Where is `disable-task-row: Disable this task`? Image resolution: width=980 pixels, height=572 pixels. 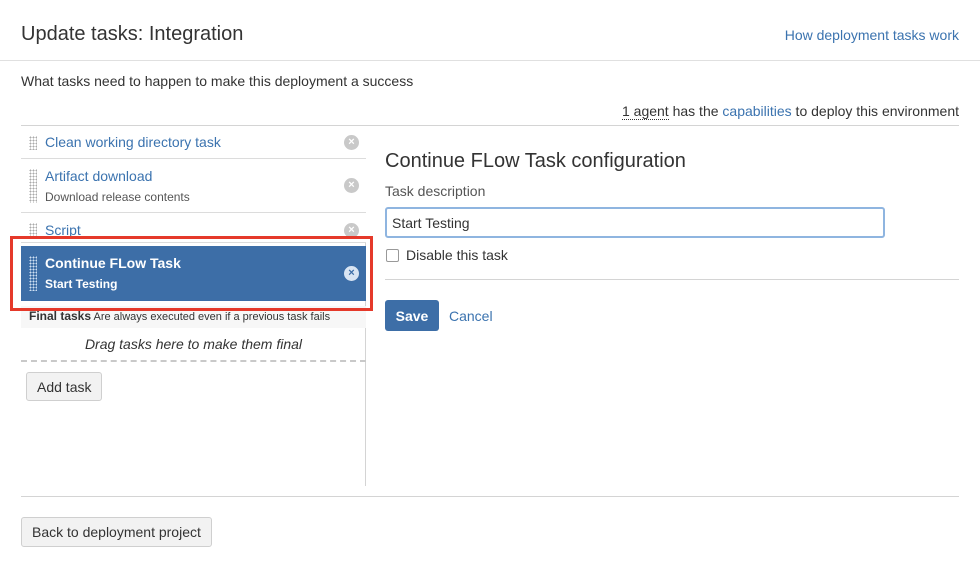
disable-task-row: Disable this task is located at coordinates (446, 255).